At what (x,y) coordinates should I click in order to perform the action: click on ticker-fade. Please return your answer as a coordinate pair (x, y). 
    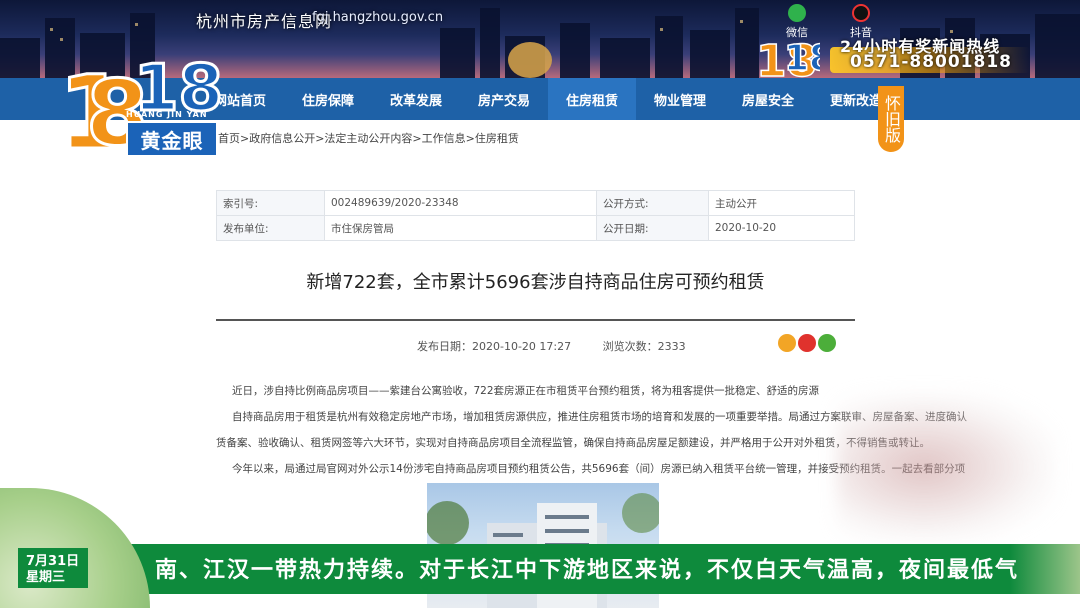
    Looking at the image, I should click on (1045, 569).